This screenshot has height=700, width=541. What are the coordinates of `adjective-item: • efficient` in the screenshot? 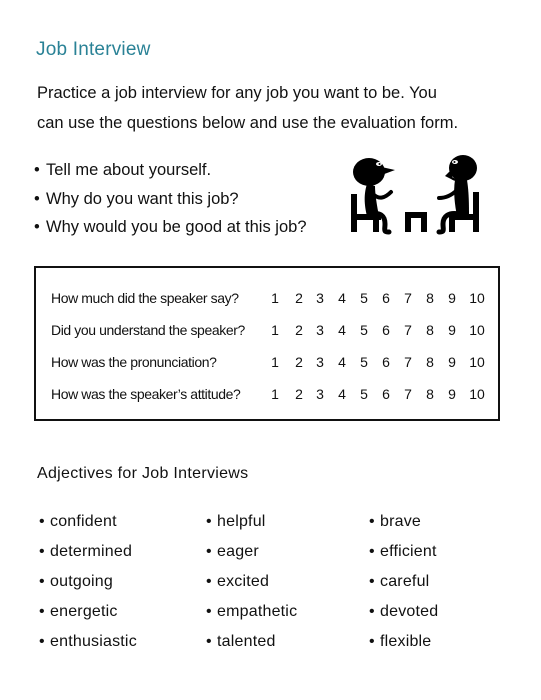 It's located at (403, 552).